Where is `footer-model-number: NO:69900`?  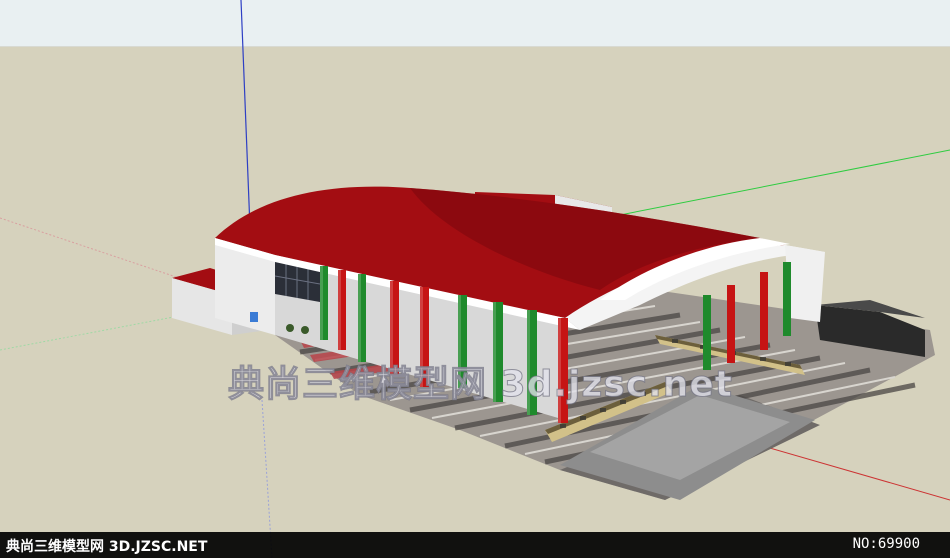
footer-model-number: NO:69900 is located at coordinates (886, 544).